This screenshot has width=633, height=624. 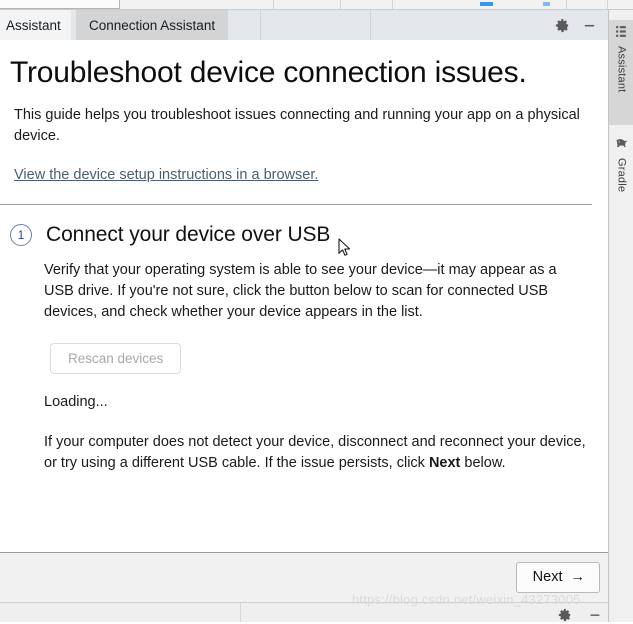 I want to click on step-title: Connect your device over USB, so click(x=188, y=234).